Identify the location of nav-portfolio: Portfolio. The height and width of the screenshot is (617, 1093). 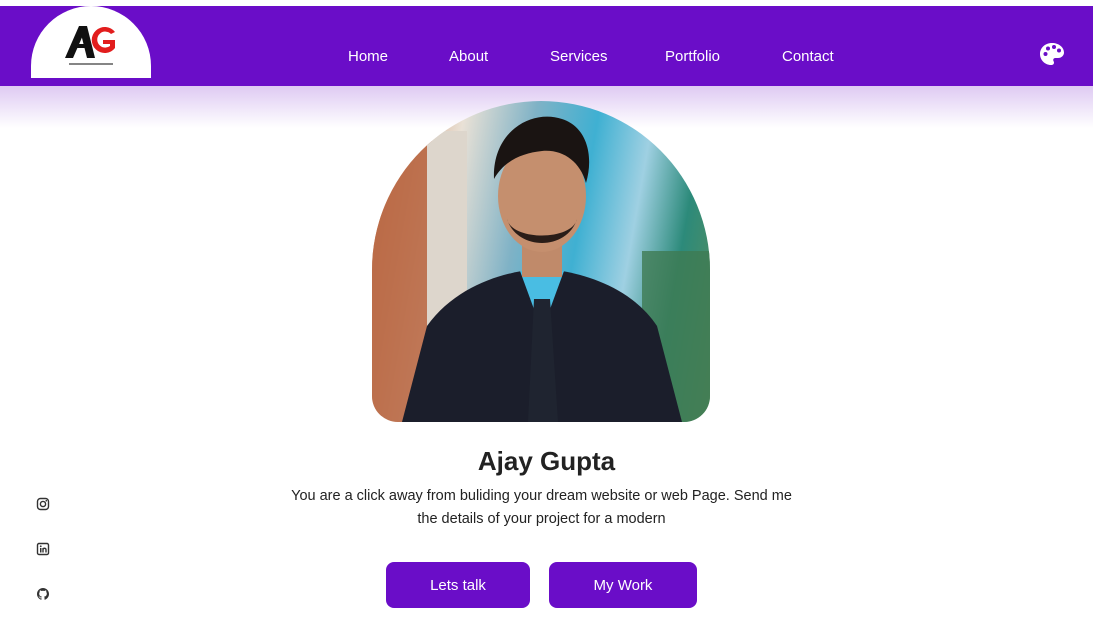
(692, 56).